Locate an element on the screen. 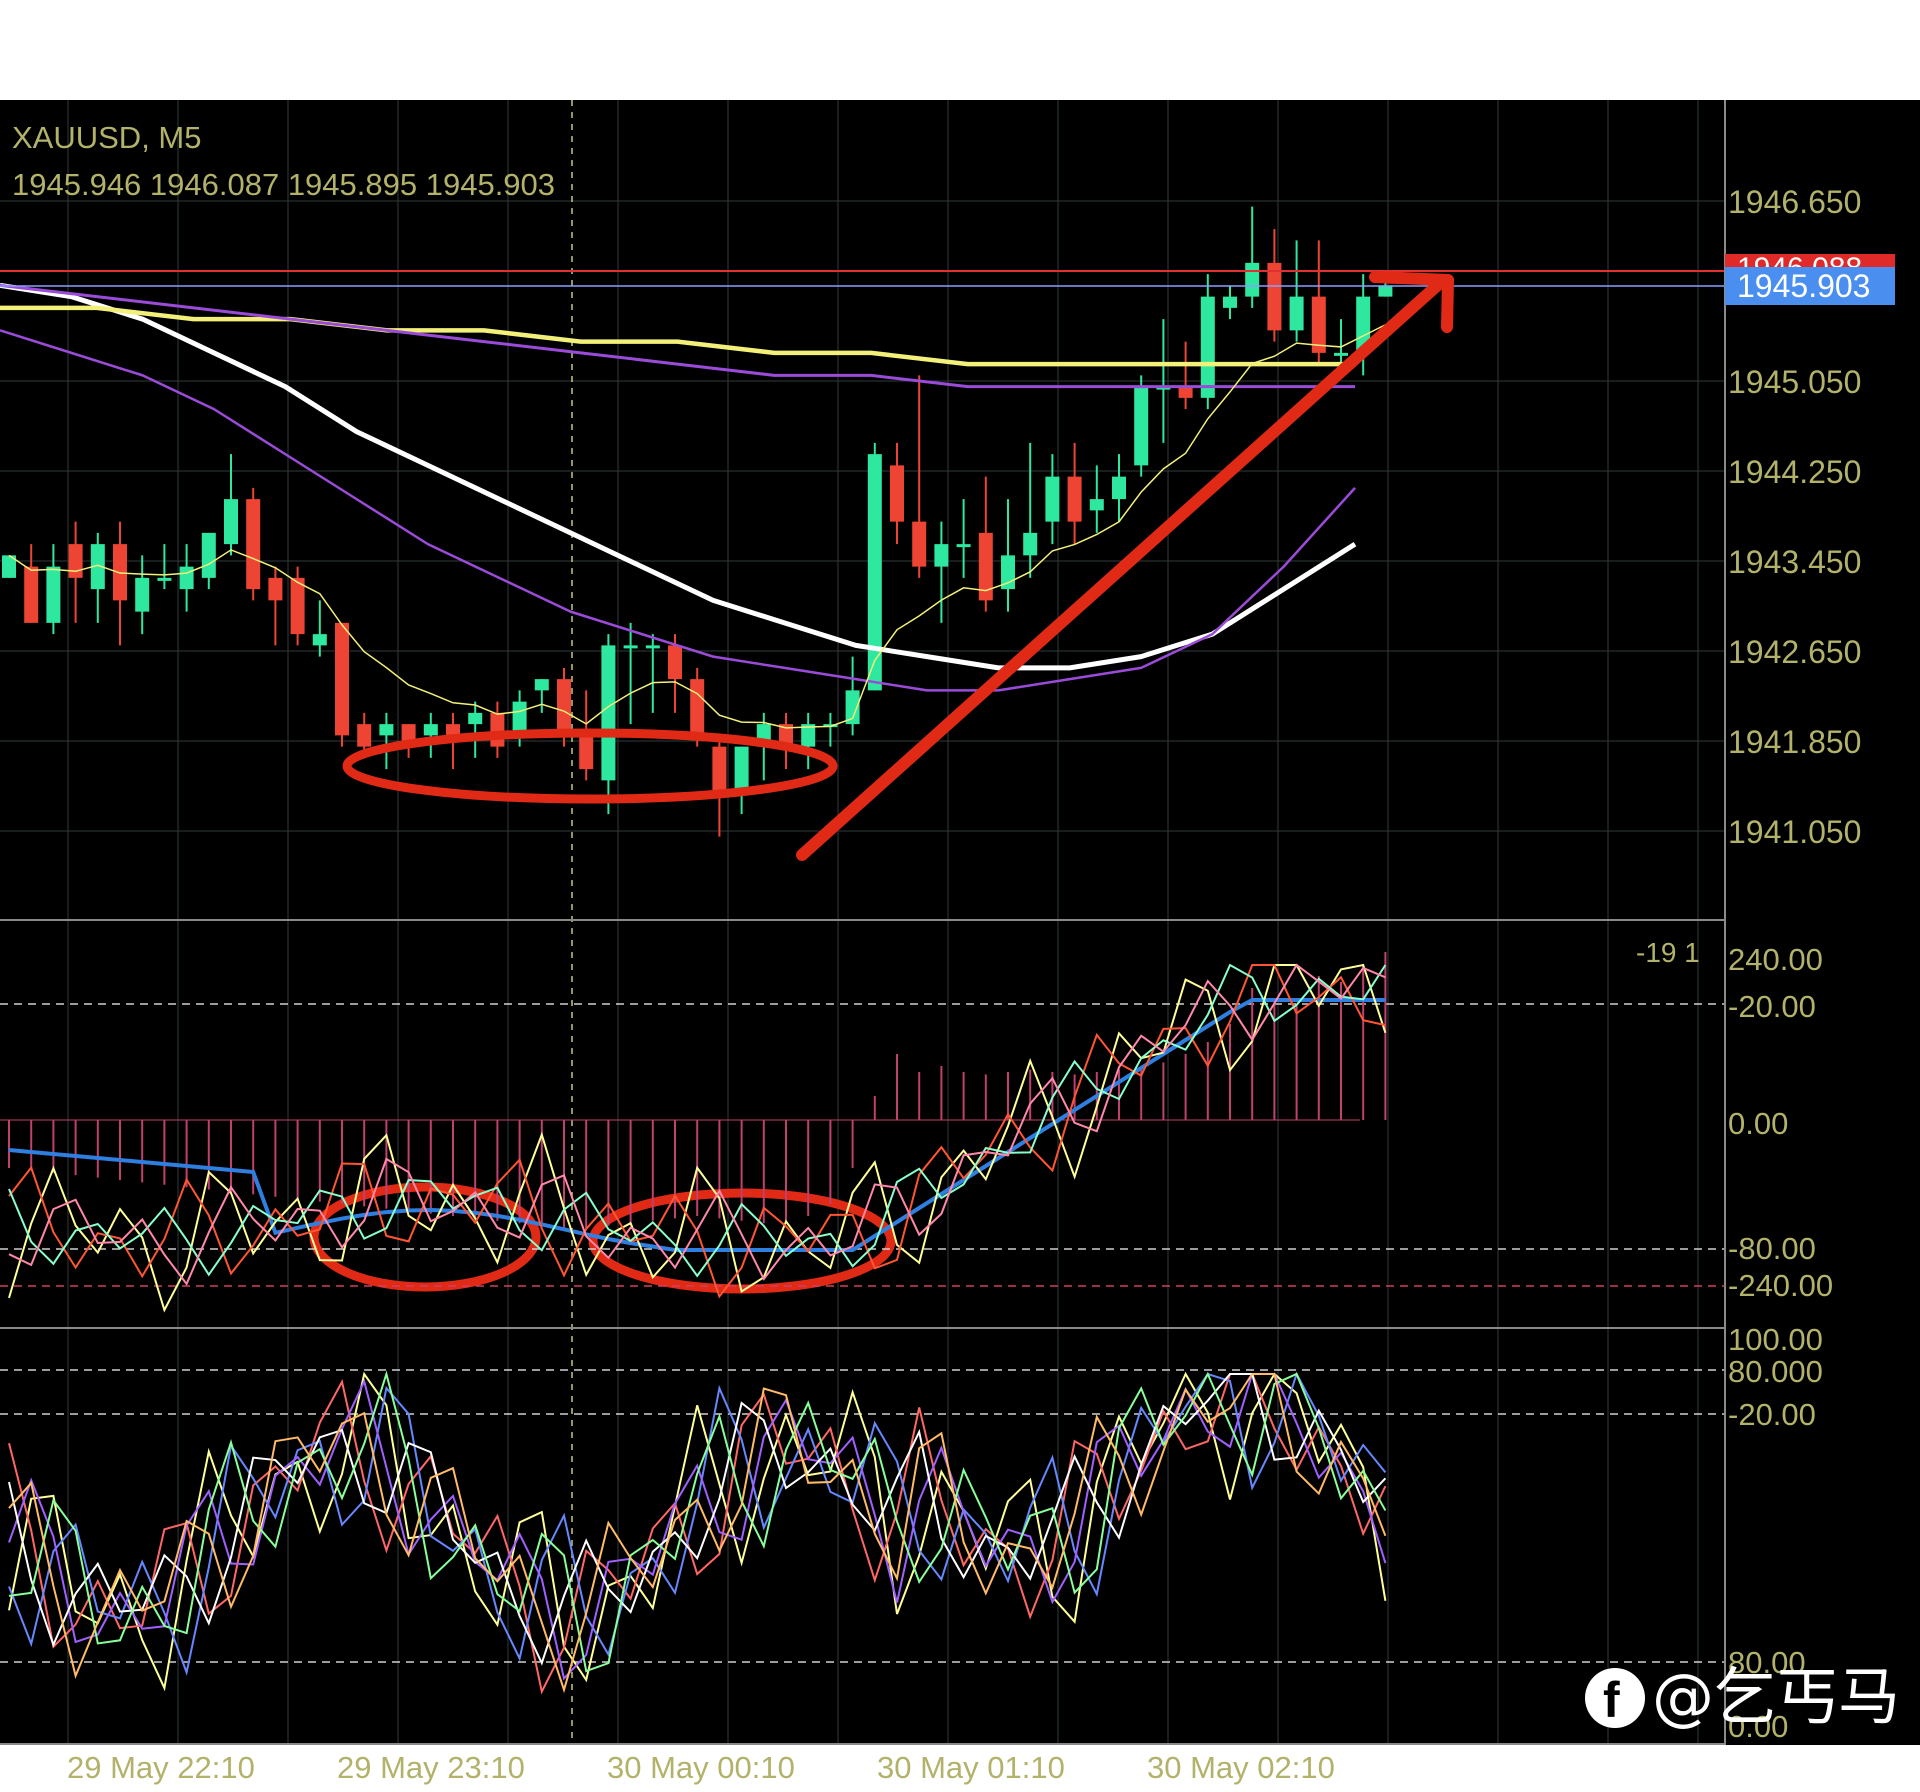 This screenshot has height=1792, width=1920. osc1-corner-text: -19 1 is located at coordinates (1668, 952).